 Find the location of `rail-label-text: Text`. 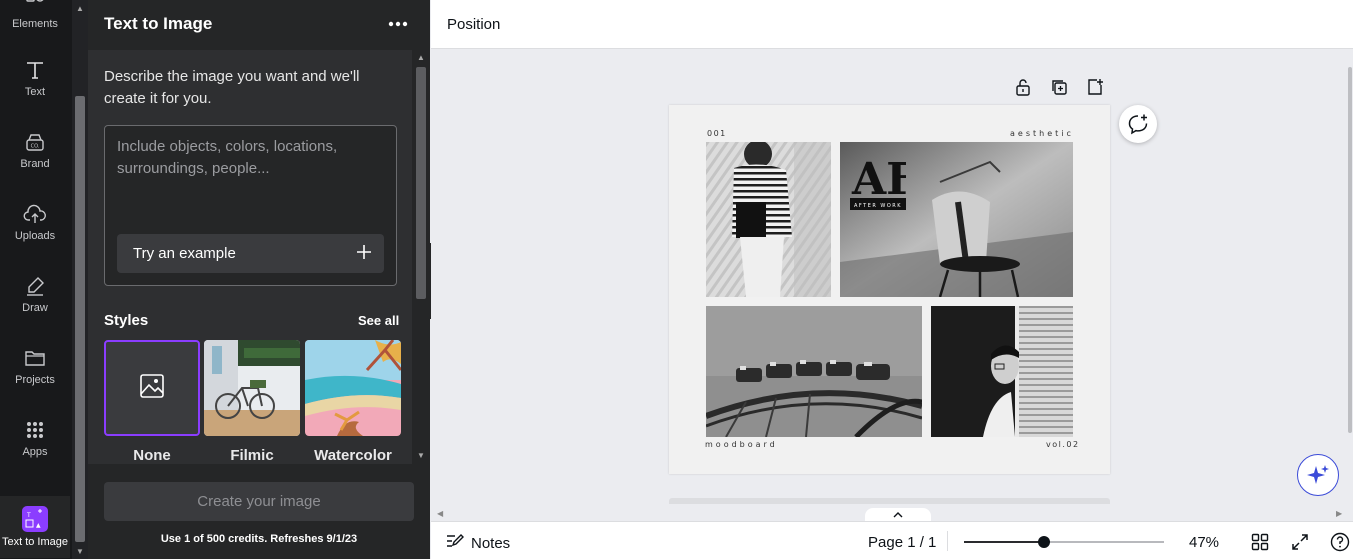

rail-label-text: Text is located at coordinates (35, 92).